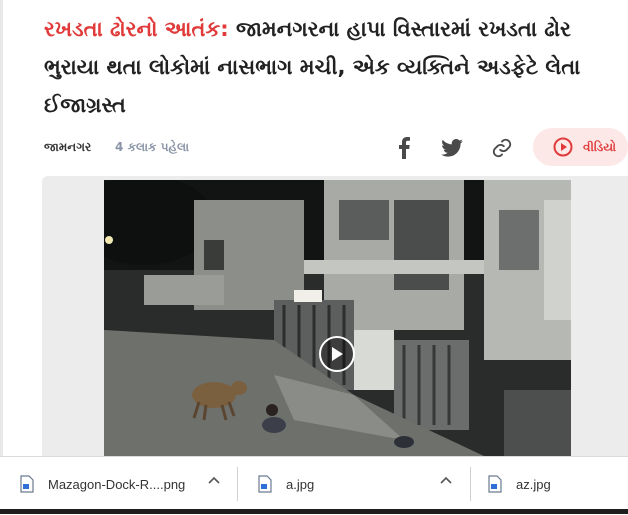  I want to click on city-label: જામનગર, so click(67, 147).